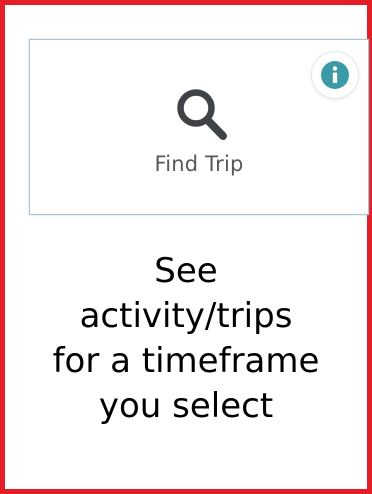 Image resolution: width=372 pixels, height=494 pixels. I want to click on caption-line: See, so click(186, 271).